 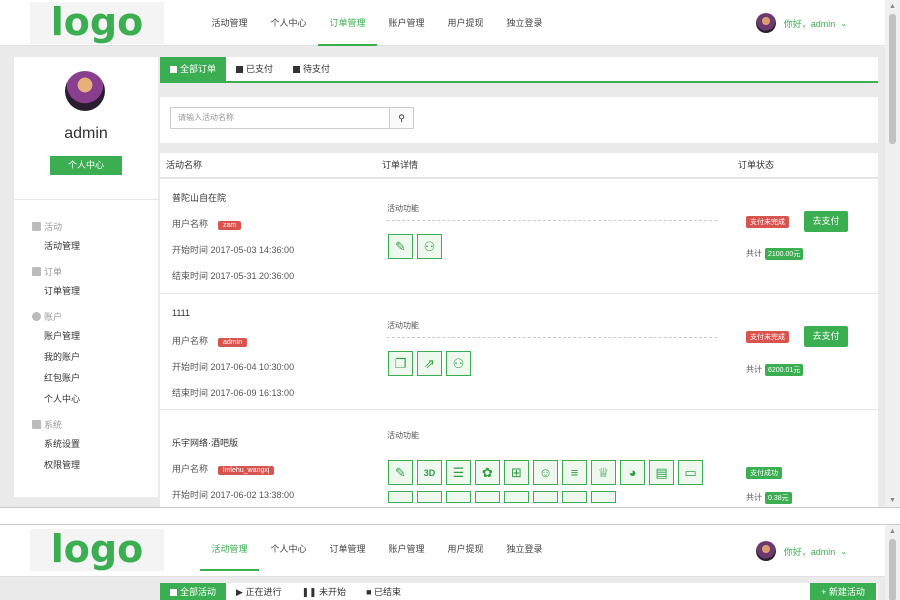 What do you see at coordinates (280, 118) in the screenshot?
I see `search-input: 请输入活动名称` at bounding box center [280, 118].